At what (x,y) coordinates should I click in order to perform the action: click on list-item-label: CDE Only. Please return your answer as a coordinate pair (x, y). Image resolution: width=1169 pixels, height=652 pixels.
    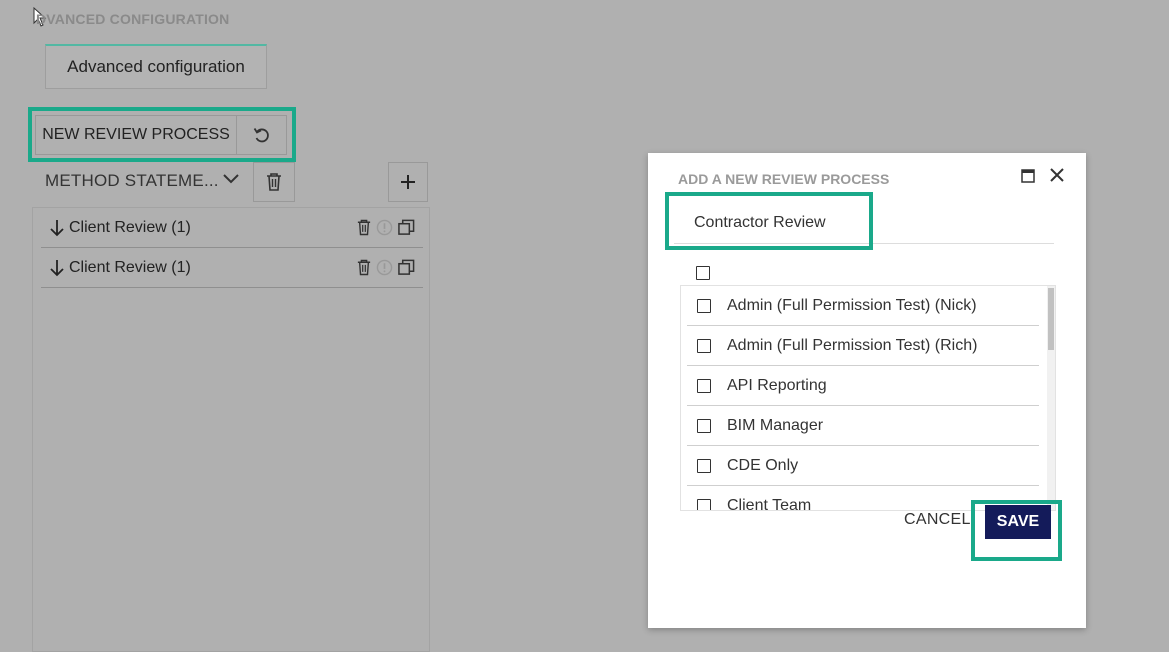
    Looking at the image, I should click on (763, 465).